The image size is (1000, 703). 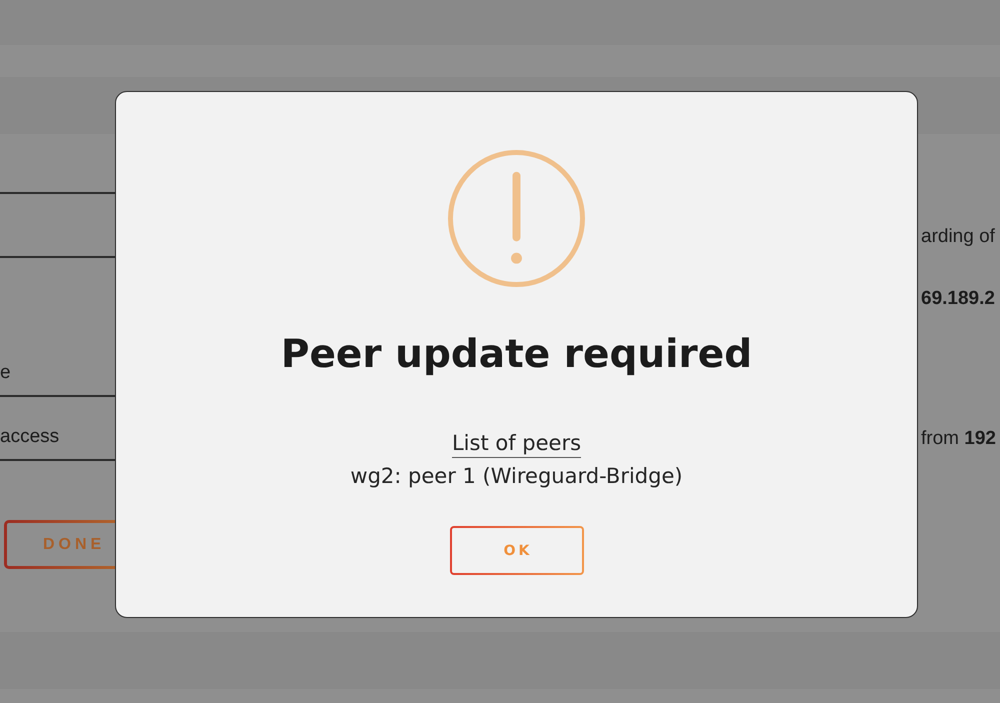 What do you see at coordinates (958, 299) in the screenshot?
I see `ip-address-text: 69.189.2` at bounding box center [958, 299].